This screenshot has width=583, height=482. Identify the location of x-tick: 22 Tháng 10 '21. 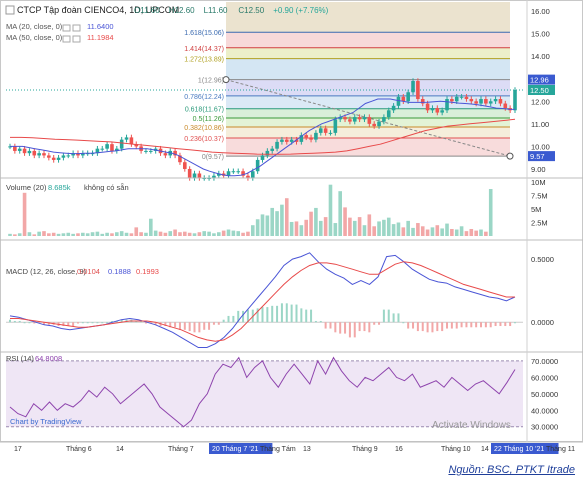
(519, 449).